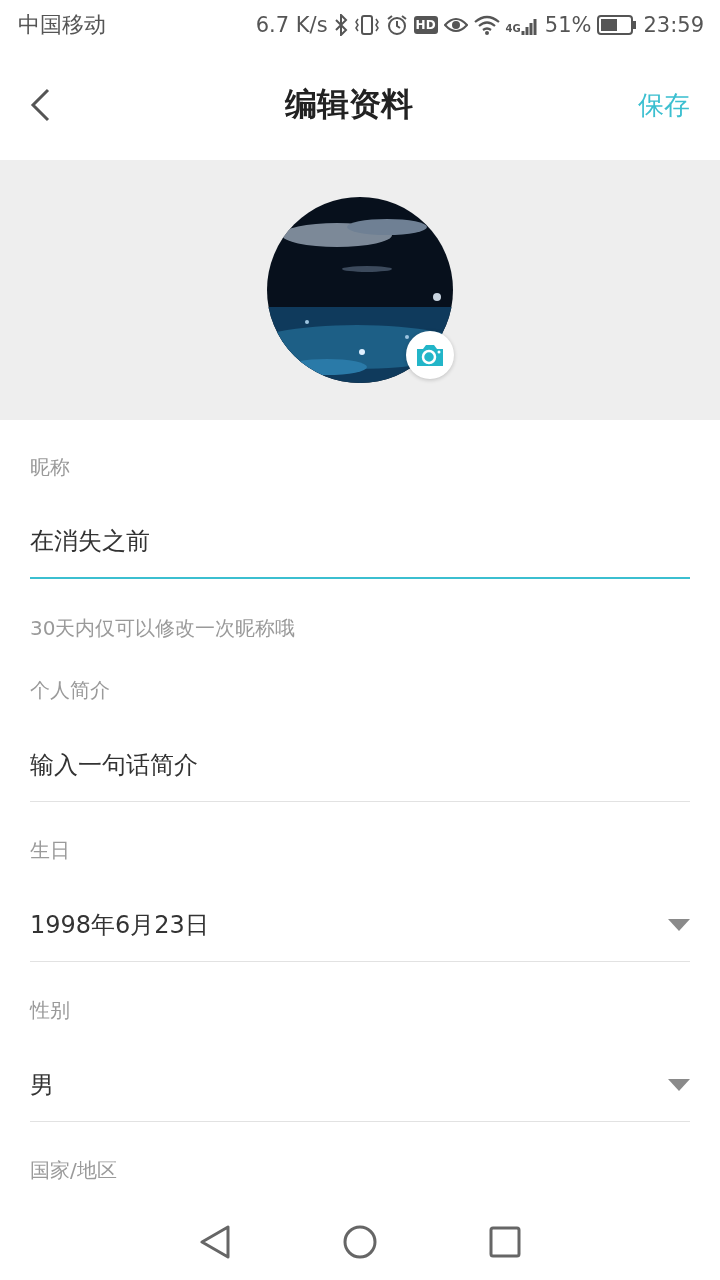  I want to click on field-label: 生日, so click(50, 850).